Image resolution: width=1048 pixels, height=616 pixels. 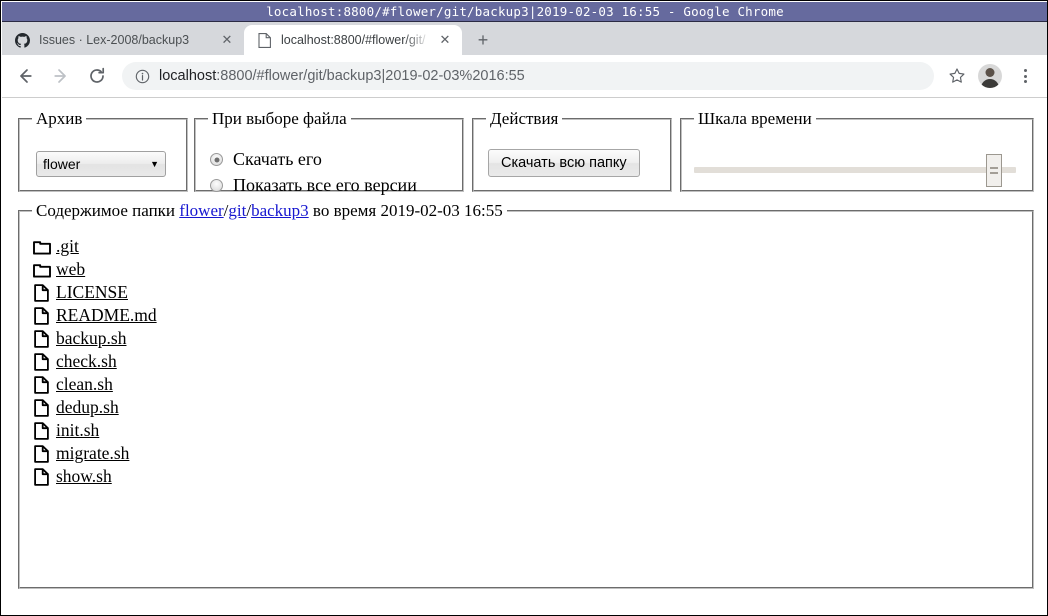 What do you see at coordinates (67, 246) in the screenshot?
I see `file-name-link: .git` at bounding box center [67, 246].